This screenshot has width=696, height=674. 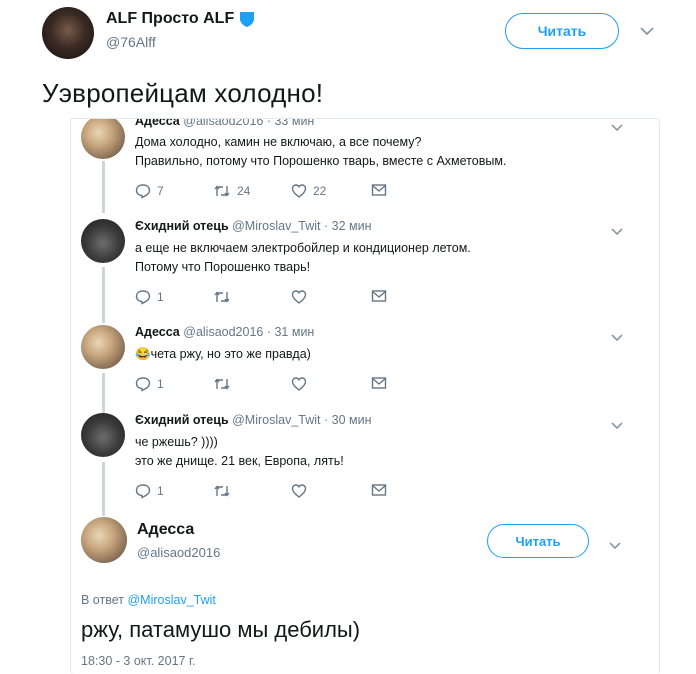 What do you see at coordinates (291, 123) in the screenshot?
I see `reply-time: · 33 мин` at bounding box center [291, 123].